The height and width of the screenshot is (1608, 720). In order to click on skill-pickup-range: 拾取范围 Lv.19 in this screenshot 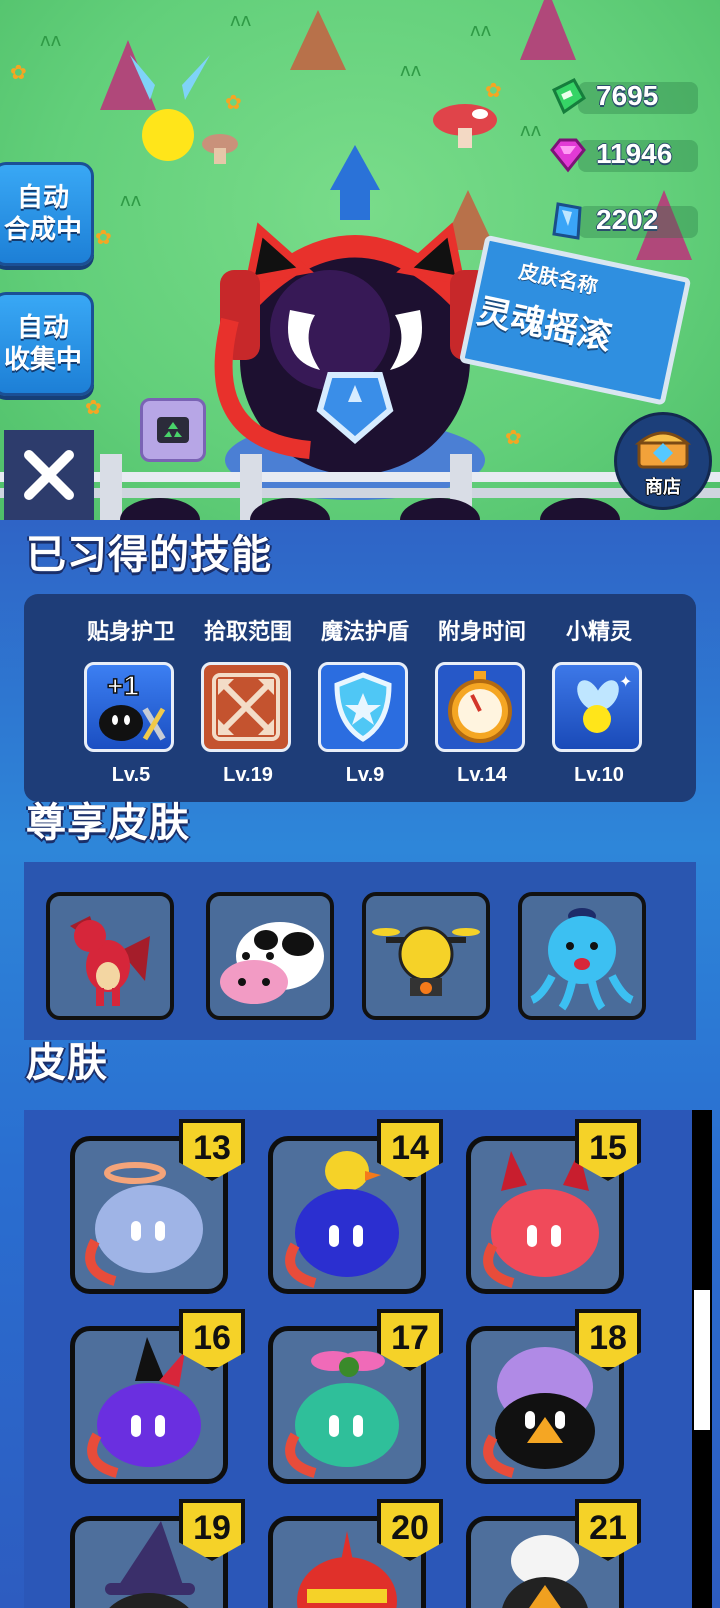, I will do `click(248, 704)`.